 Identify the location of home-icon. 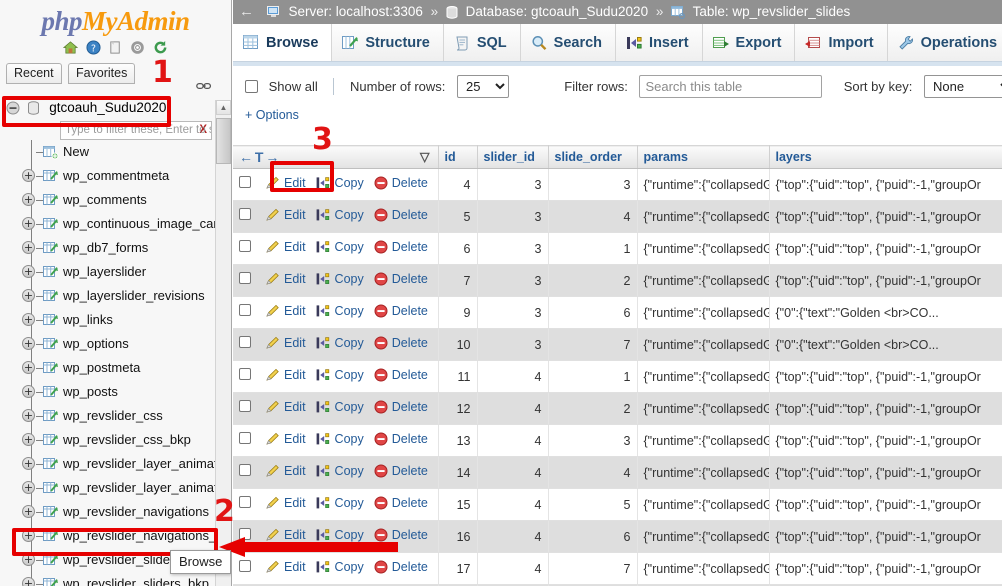
(71, 48).